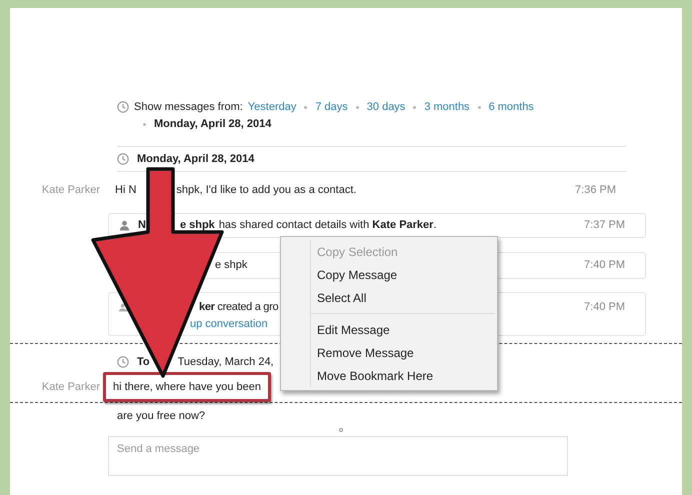 This screenshot has height=495, width=692. Describe the element at coordinates (406, 274) in the screenshot. I see `menu-item: Copy Message` at that location.